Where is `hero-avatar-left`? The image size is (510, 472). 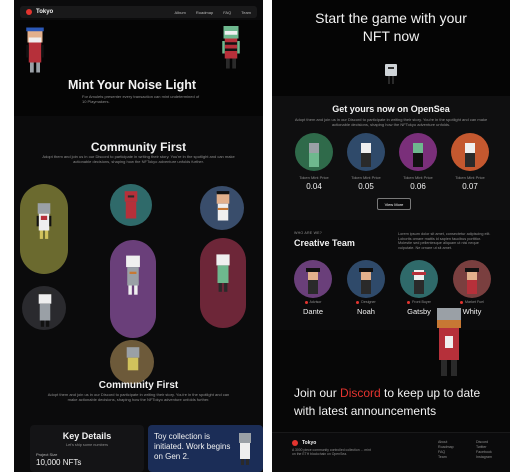
hero-avatar-left is located at coordinates (35, 50).